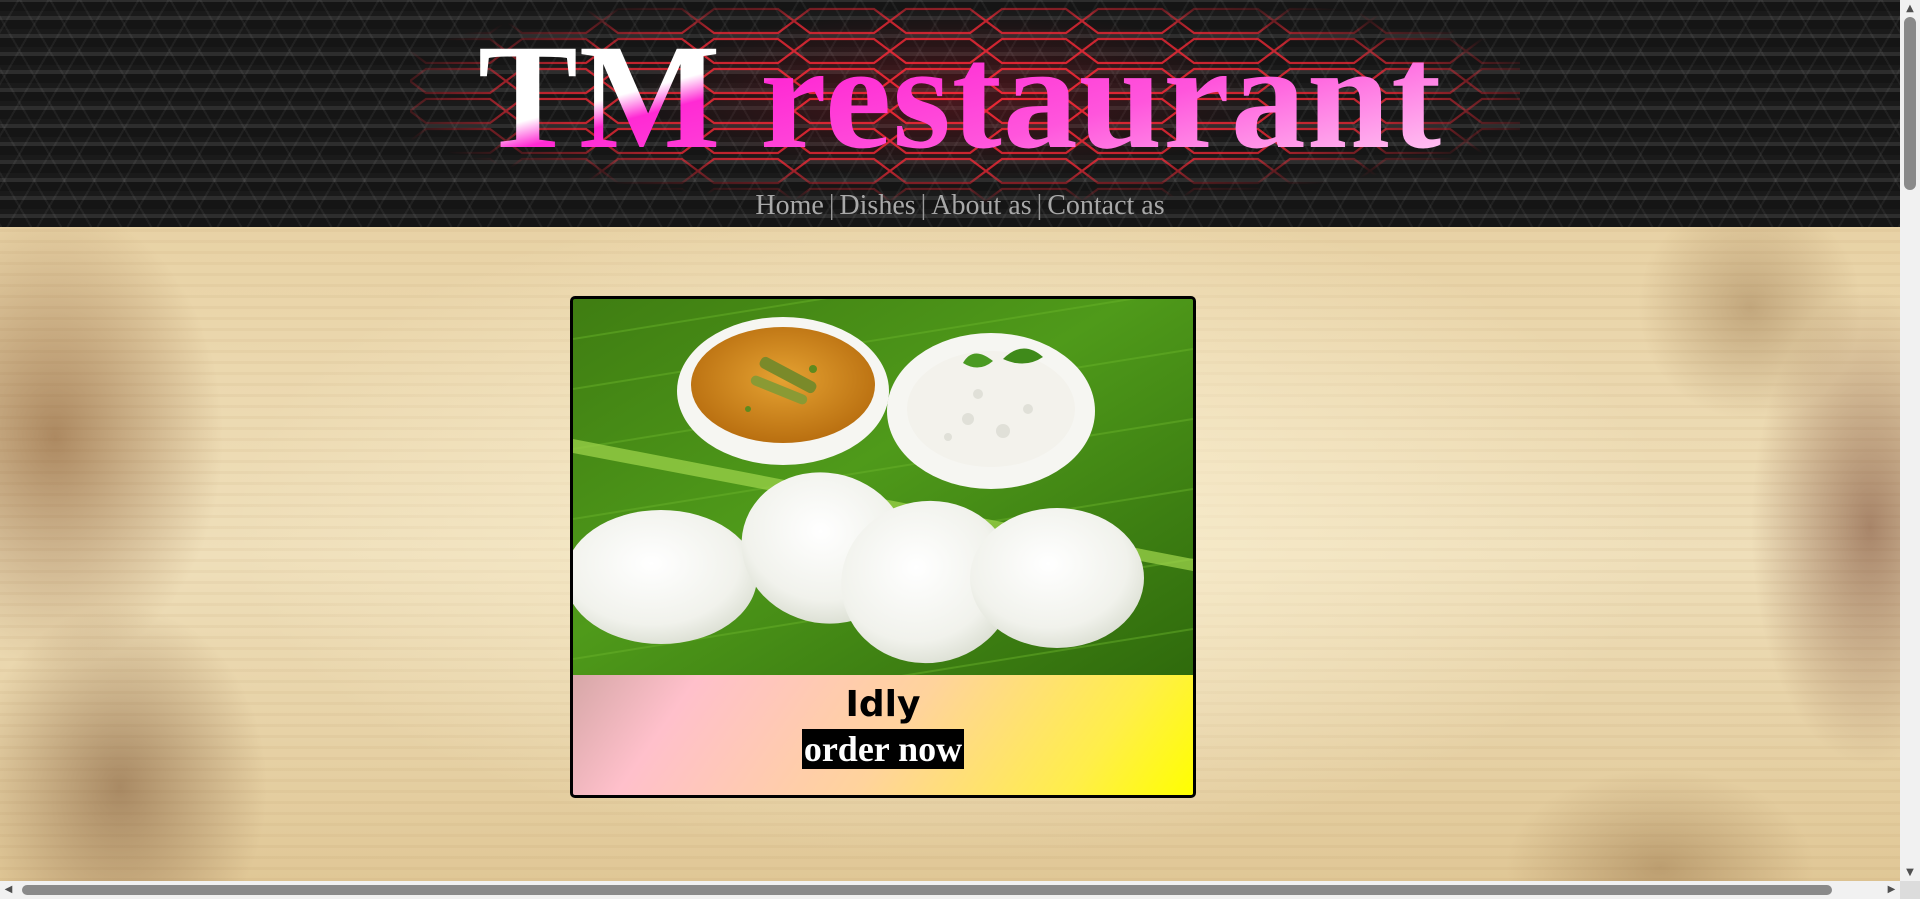  I want to click on main-nav: Home | Dishes | About as | Contact as, so click(950, 206).